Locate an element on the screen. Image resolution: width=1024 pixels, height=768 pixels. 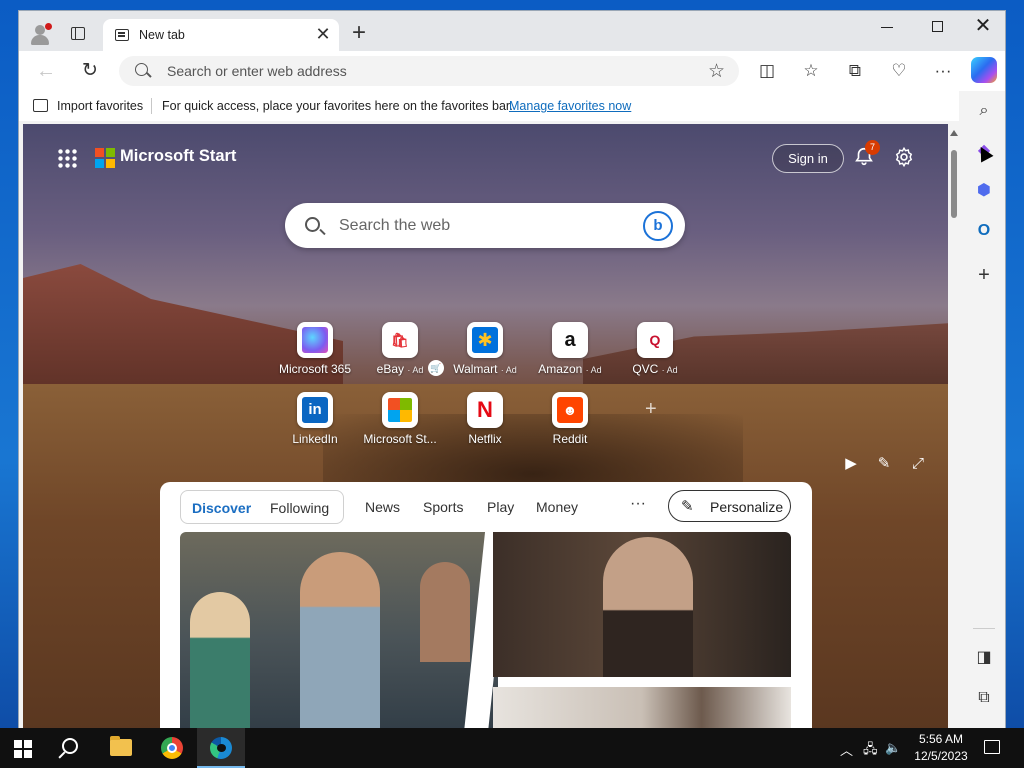
brand-title: Microsoft Start is located at coordinates (178, 156).